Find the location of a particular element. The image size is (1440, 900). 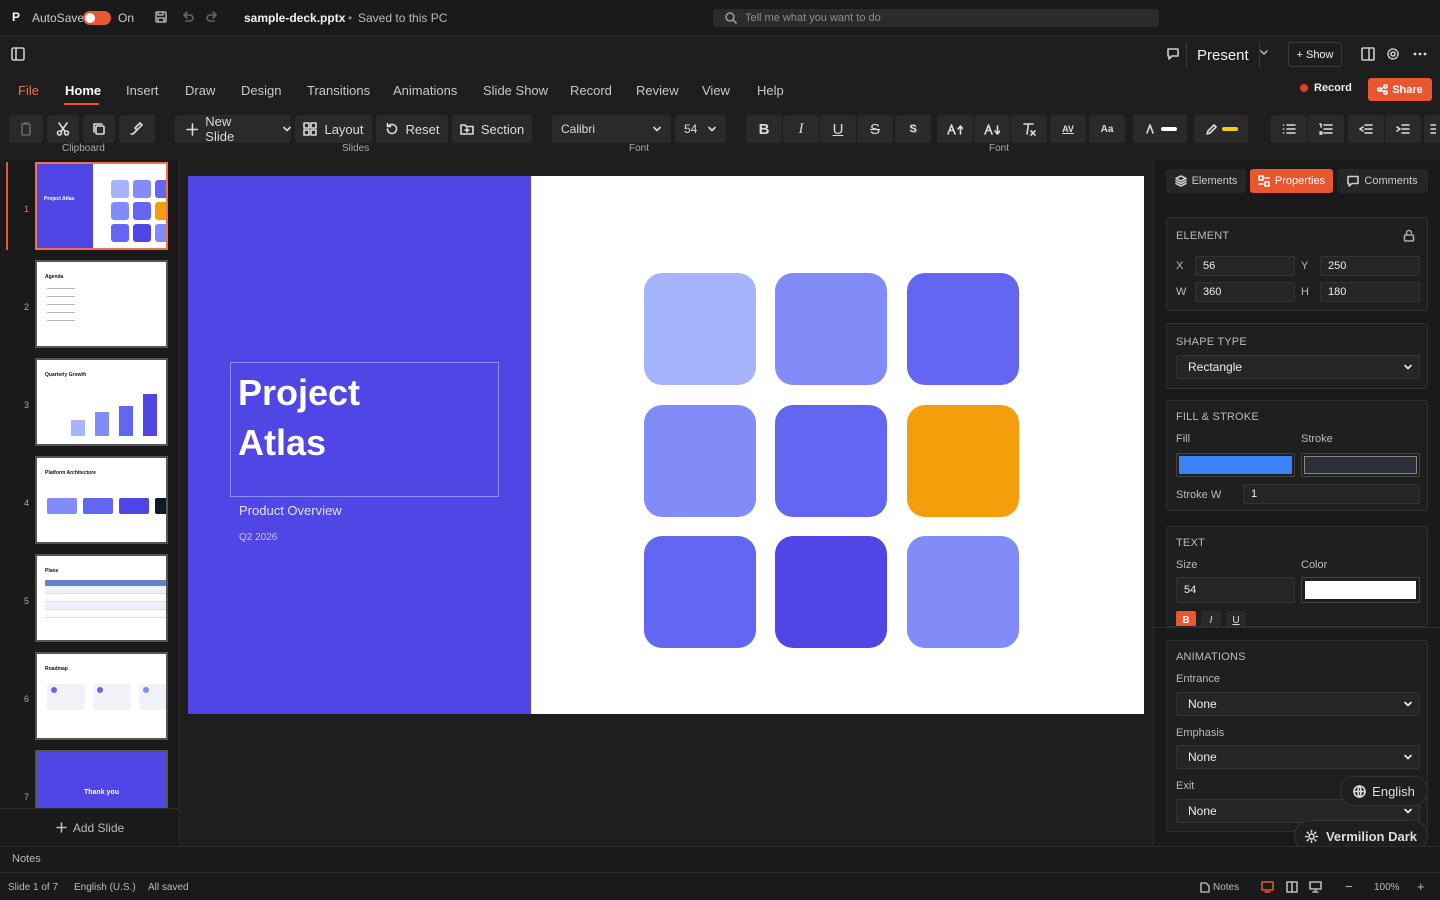

entrance-select: None is located at coordinates (1298, 704).